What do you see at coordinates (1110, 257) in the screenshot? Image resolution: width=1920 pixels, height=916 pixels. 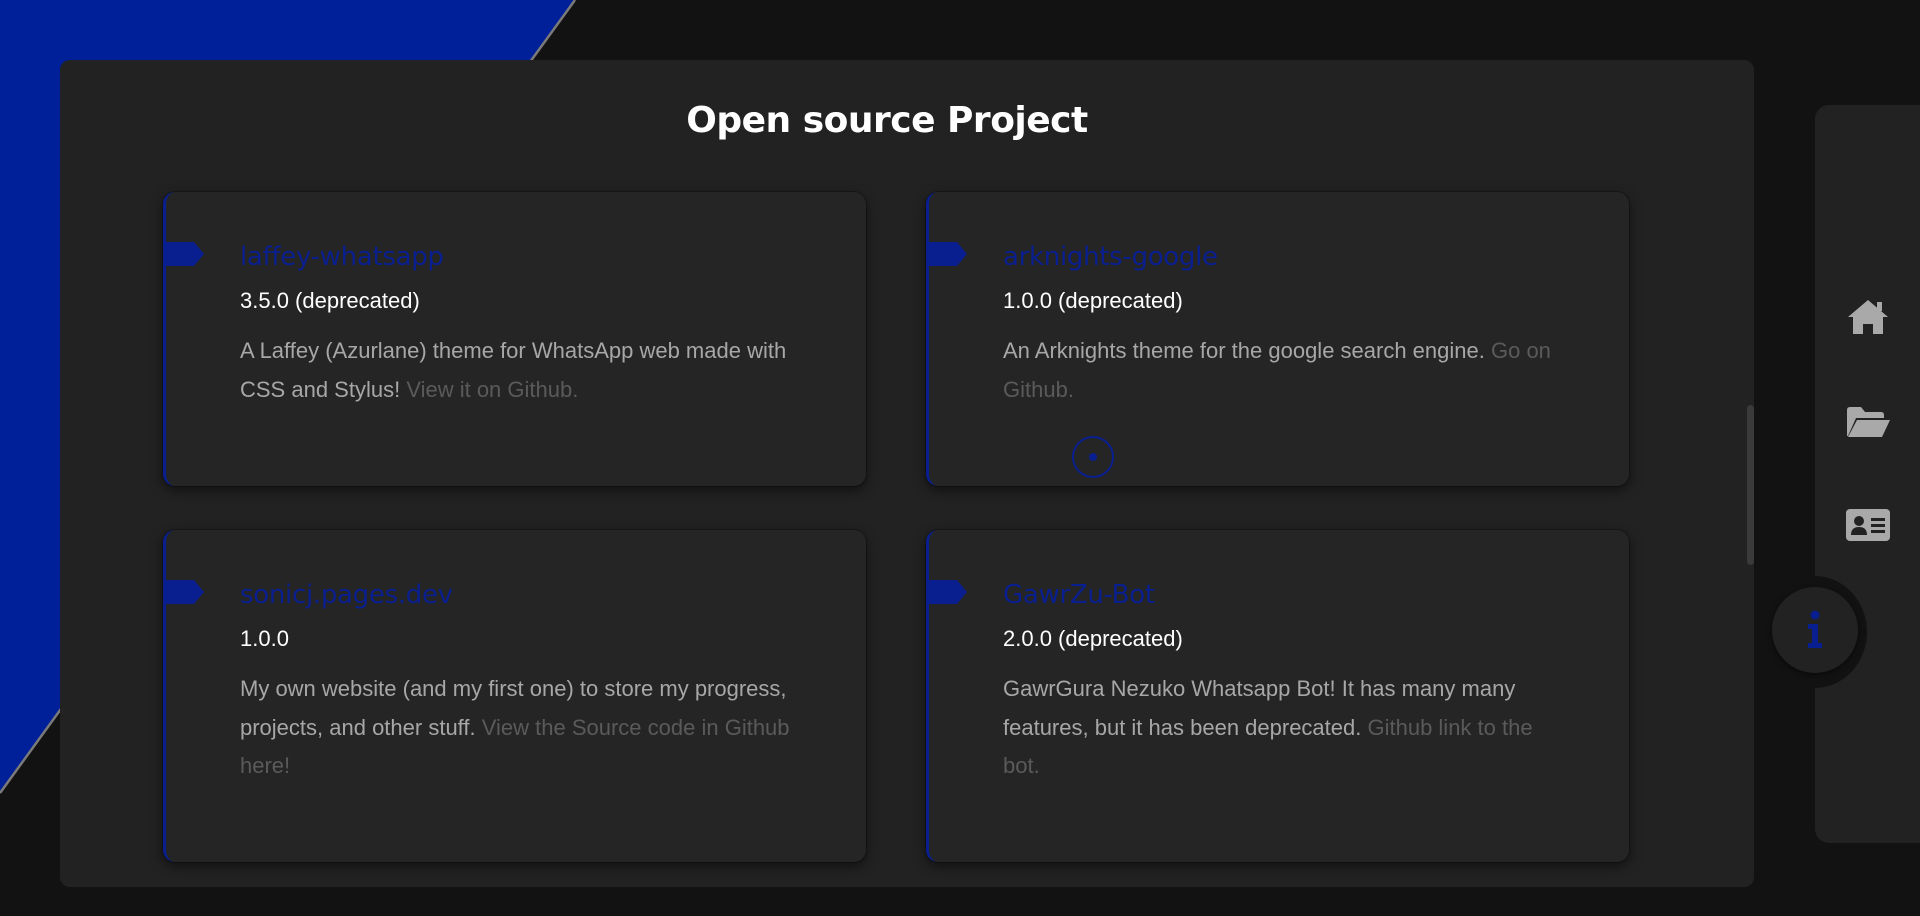 I see `project-name-link: arknights-google` at bounding box center [1110, 257].